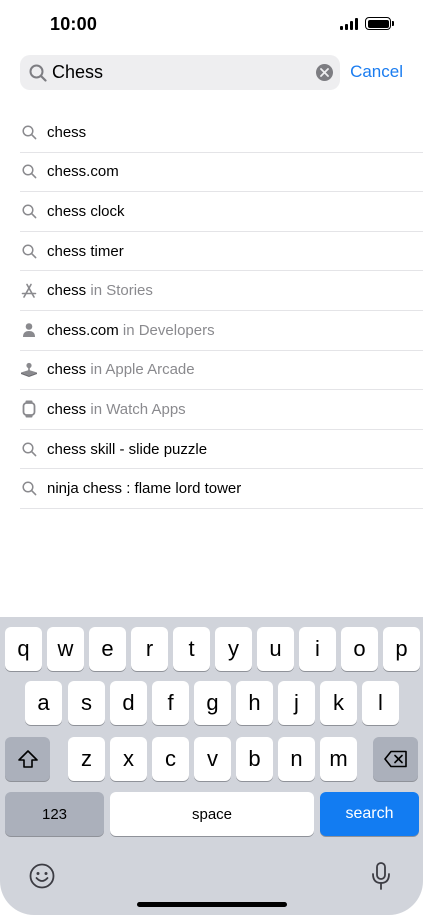 The image size is (423, 915). Describe the element at coordinates (296, 703) in the screenshot. I see `key-j: j` at that location.